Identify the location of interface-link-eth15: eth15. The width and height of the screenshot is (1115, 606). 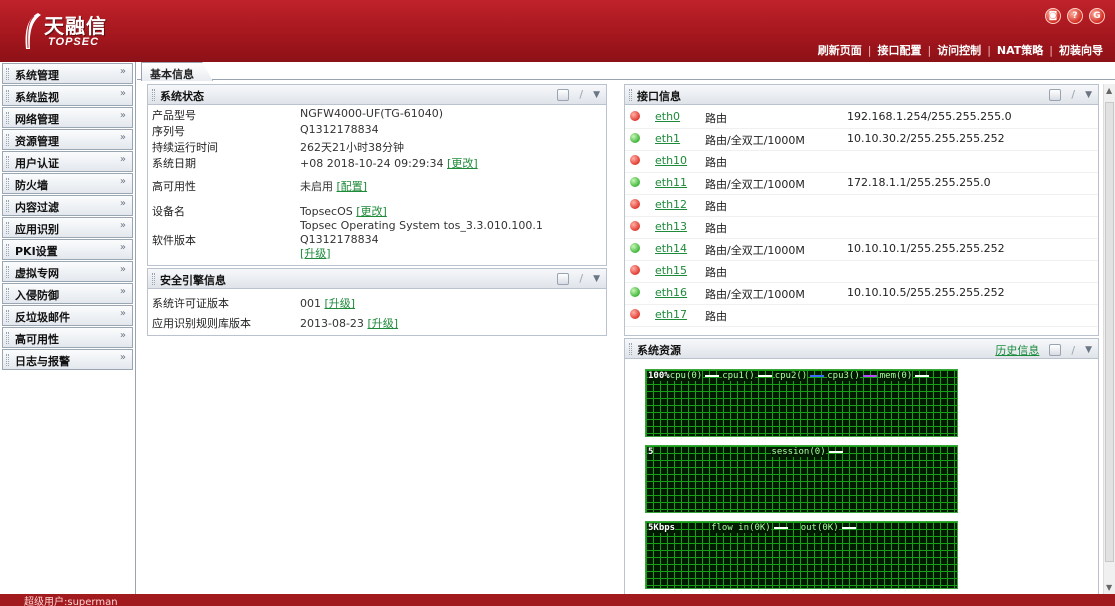
(671, 270).